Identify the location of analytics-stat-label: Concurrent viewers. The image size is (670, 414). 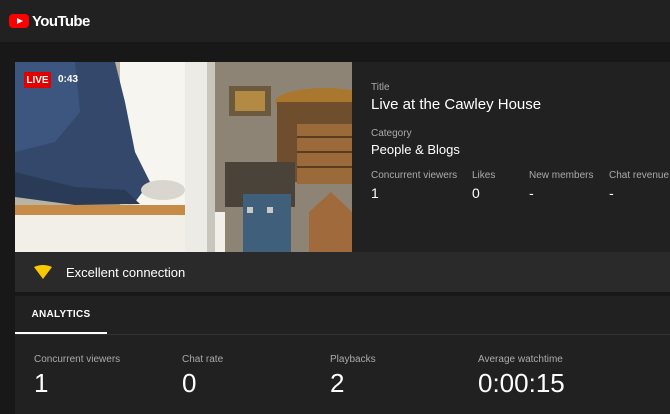
(77, 359).